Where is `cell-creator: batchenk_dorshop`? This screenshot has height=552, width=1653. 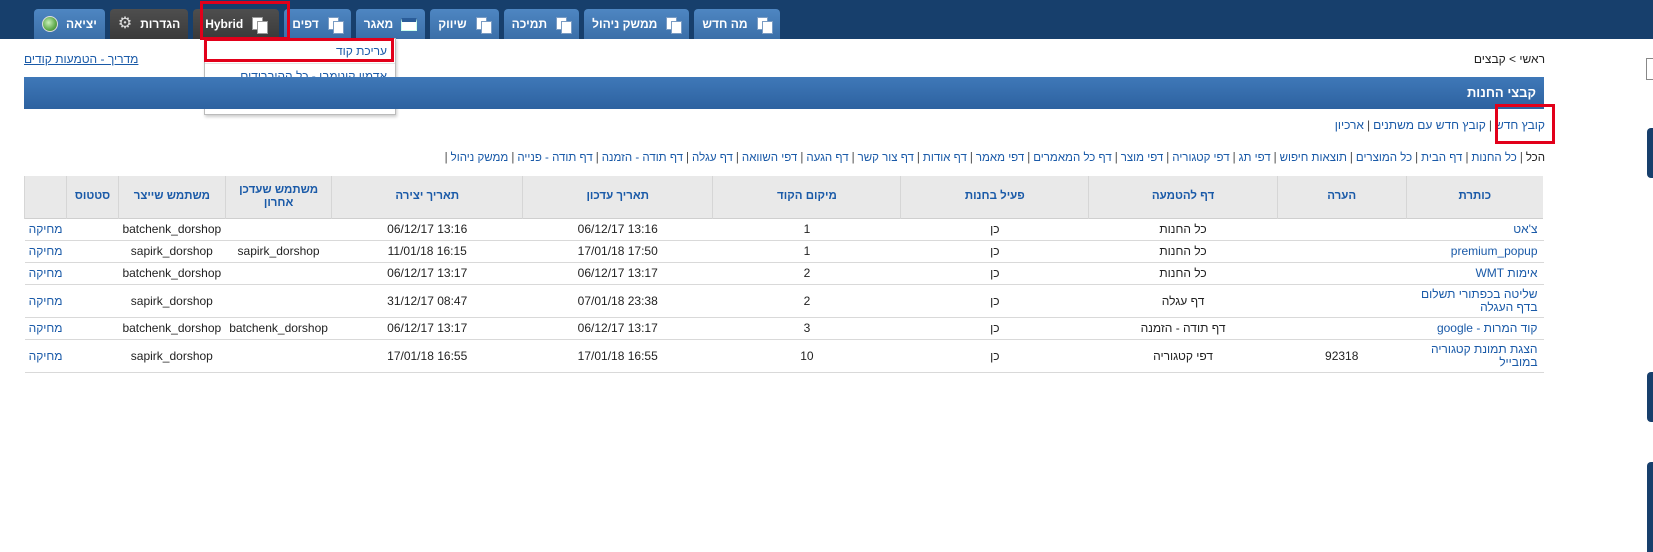 cell-creator: batchenk_dorshop is located at coordinates (172, 273).